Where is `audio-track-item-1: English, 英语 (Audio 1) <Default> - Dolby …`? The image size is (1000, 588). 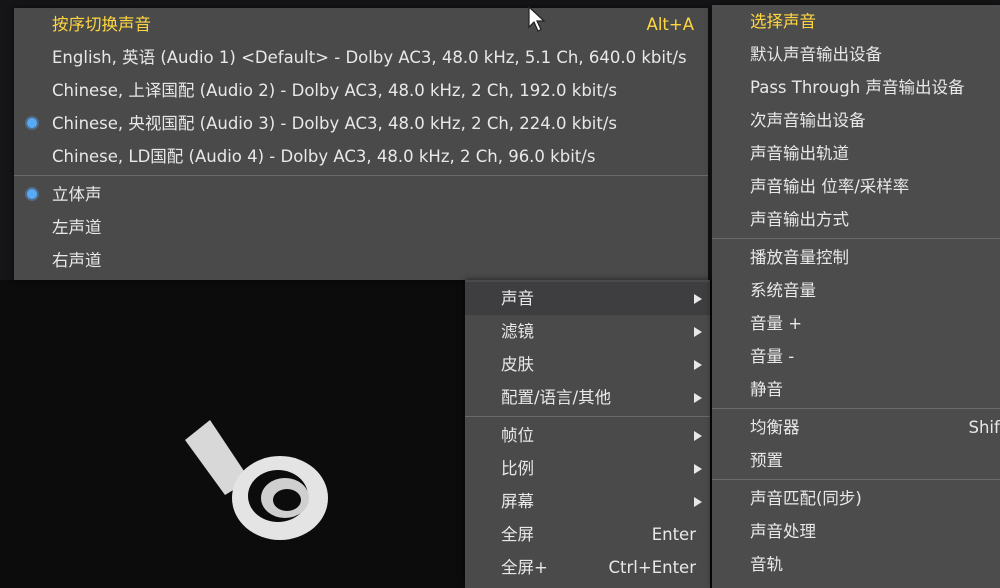
audio-track-item-1: English, 英语 (Audio 1) <Default> - Dolby … is located at coordinates (361, 57).